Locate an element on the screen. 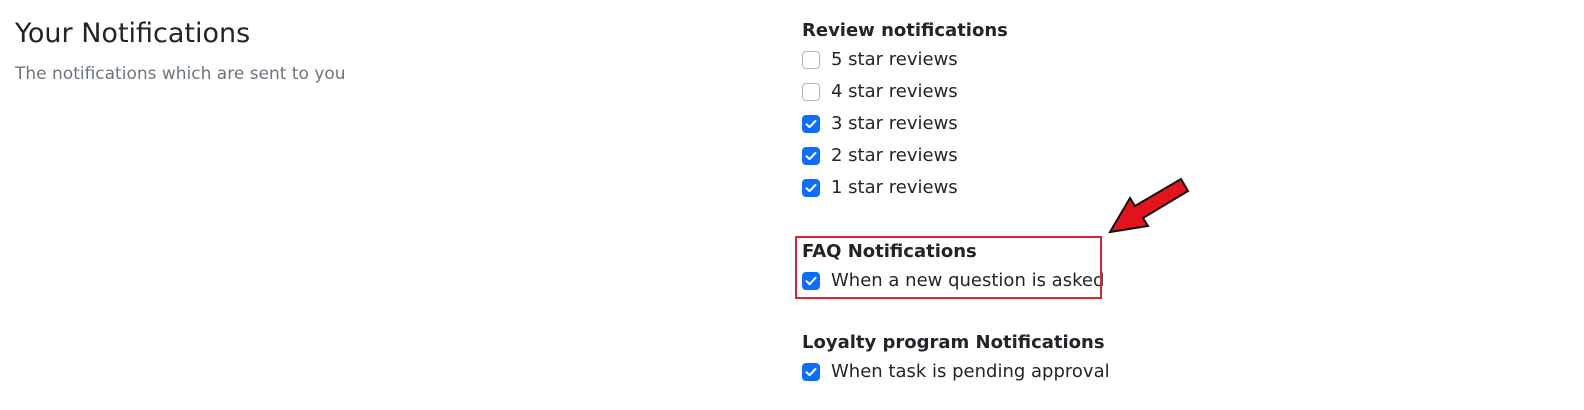  review-item-3-star: 3 star reviews is located at coordinates (905, 124).